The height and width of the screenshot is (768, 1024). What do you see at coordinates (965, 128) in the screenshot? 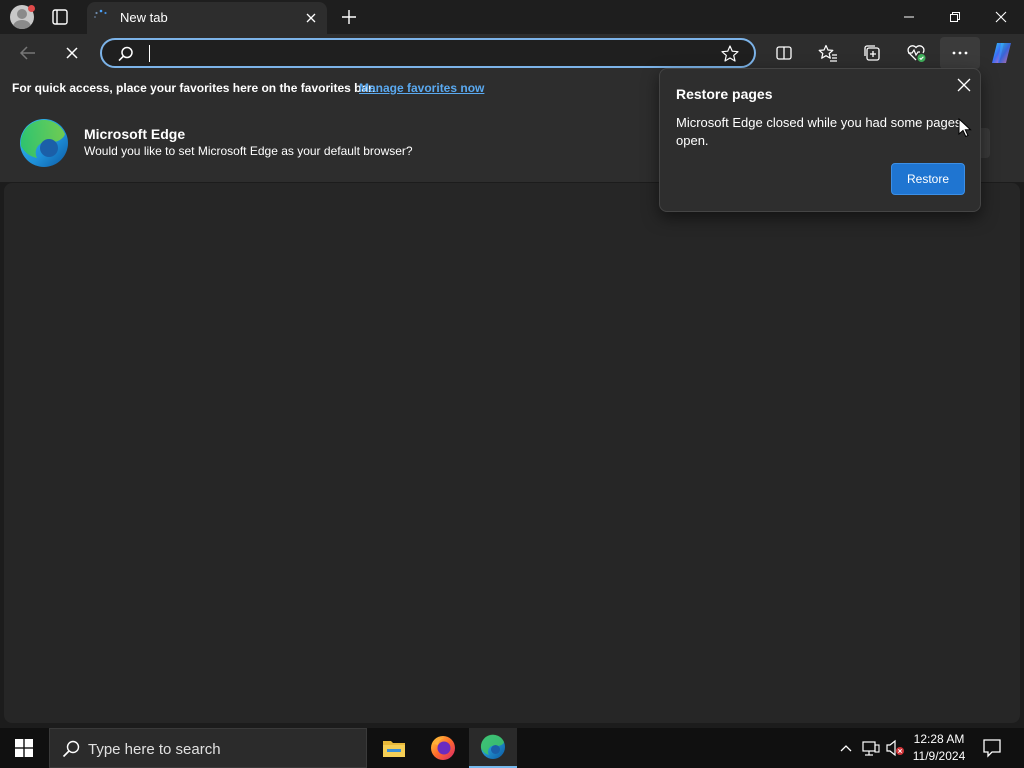
I see `mouse-cursor-icon` at bounding box center [965, 128].